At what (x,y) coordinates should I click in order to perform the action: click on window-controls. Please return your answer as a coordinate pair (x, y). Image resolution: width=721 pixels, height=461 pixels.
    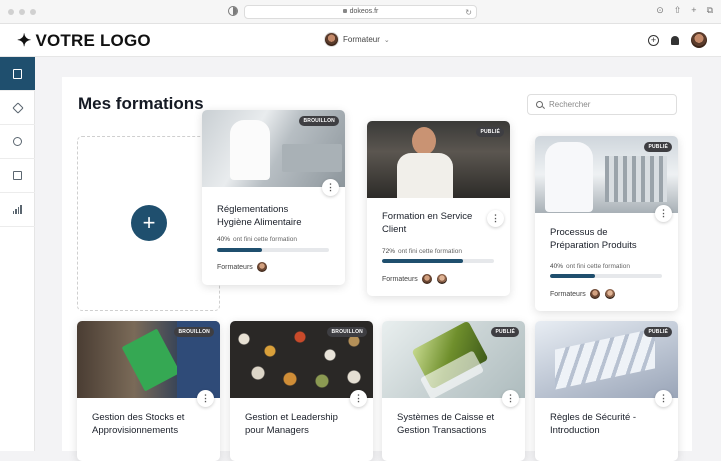
    Looking at the image, I should click on (22, 12).